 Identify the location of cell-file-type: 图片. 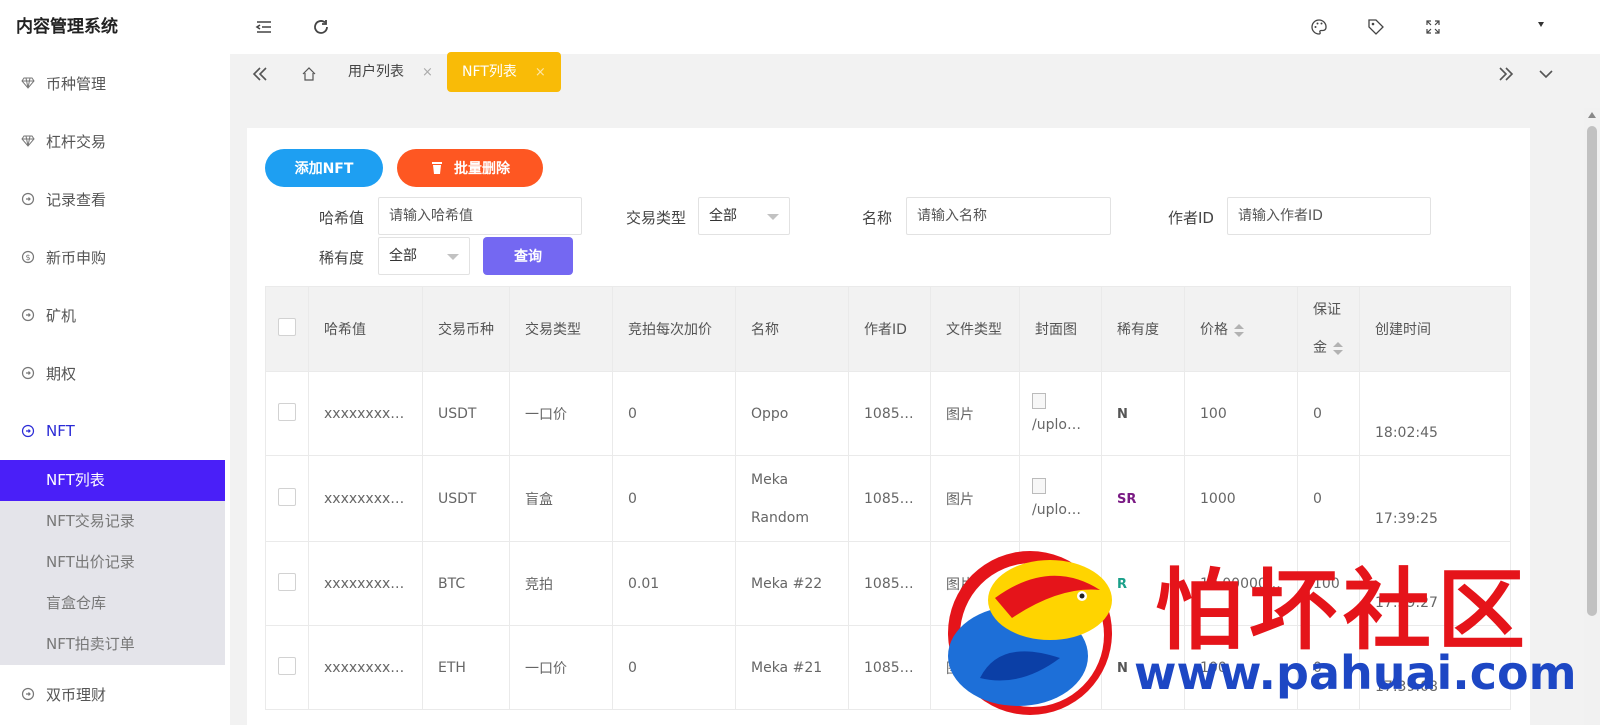
(975, 667).